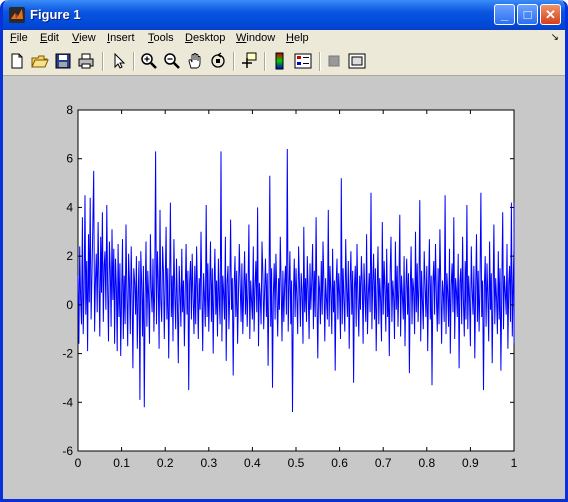 The height and width of the screenshot is (502, 568). I want to click on close-button: ✕, so click(550, 14).